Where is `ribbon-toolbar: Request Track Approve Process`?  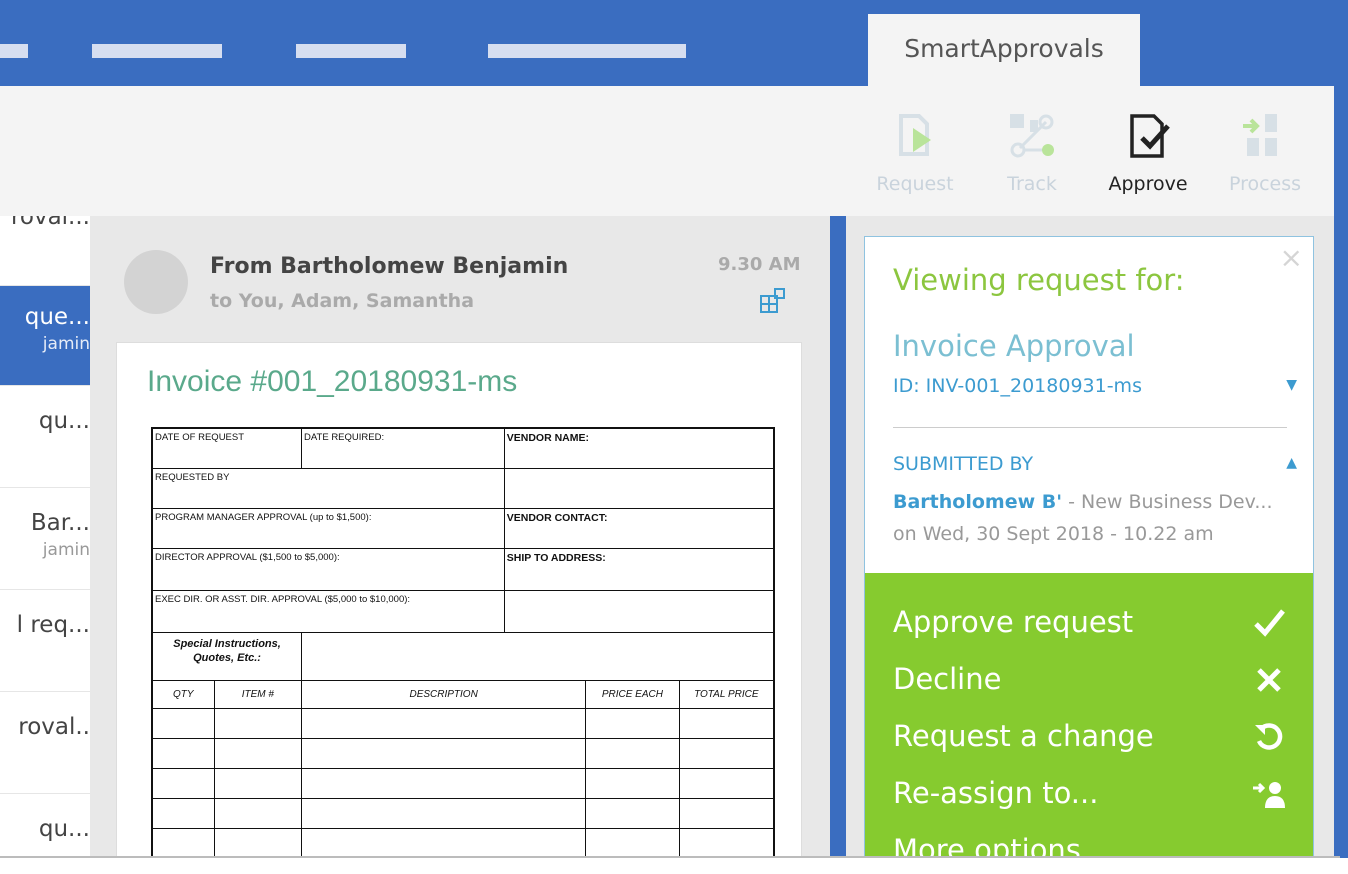
ribbon-toolbar: Request Track Approve Process is located at coordinates (667, 151).